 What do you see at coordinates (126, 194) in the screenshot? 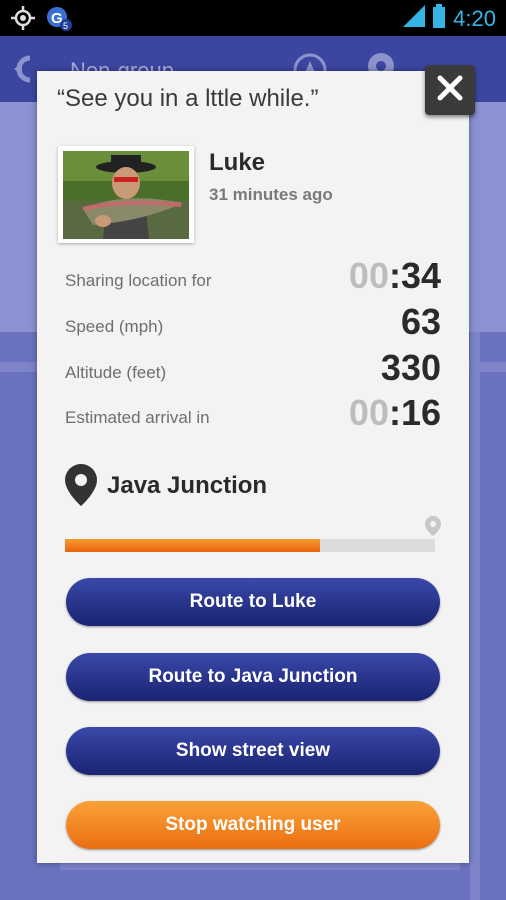
I see `user-avatar` at bounding box center [126, 194].